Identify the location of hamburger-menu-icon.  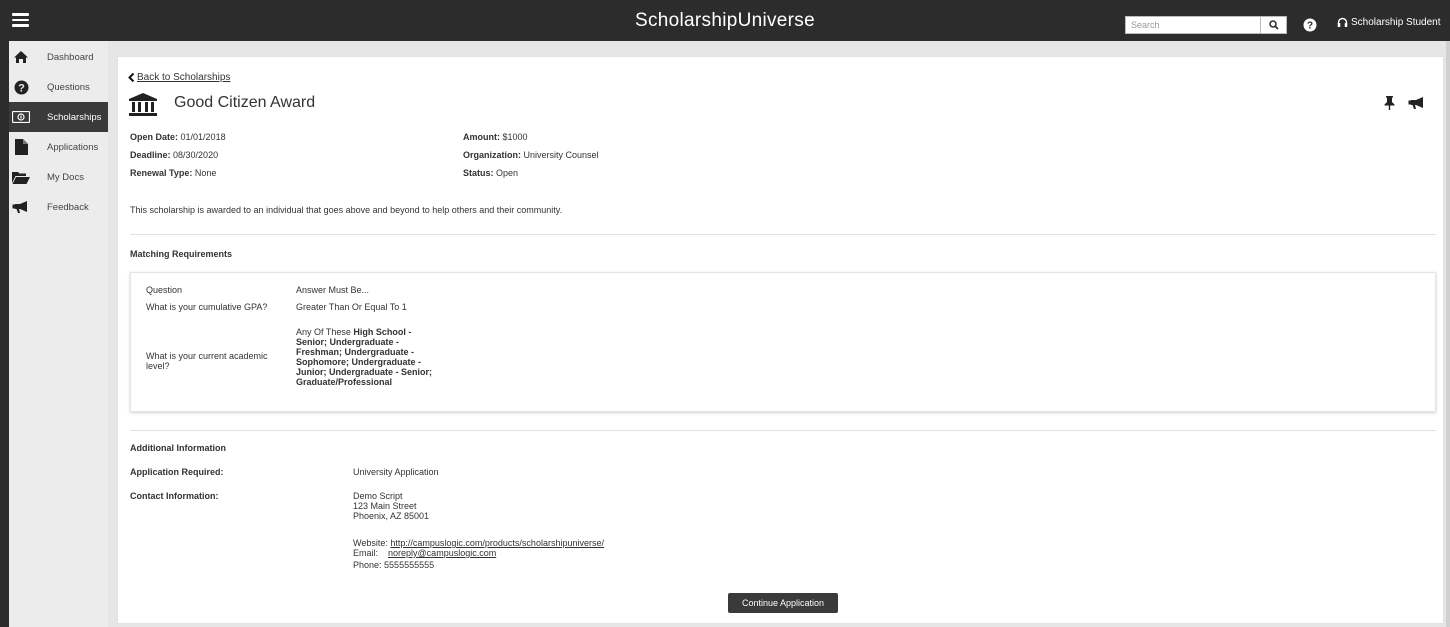
(20, 20).